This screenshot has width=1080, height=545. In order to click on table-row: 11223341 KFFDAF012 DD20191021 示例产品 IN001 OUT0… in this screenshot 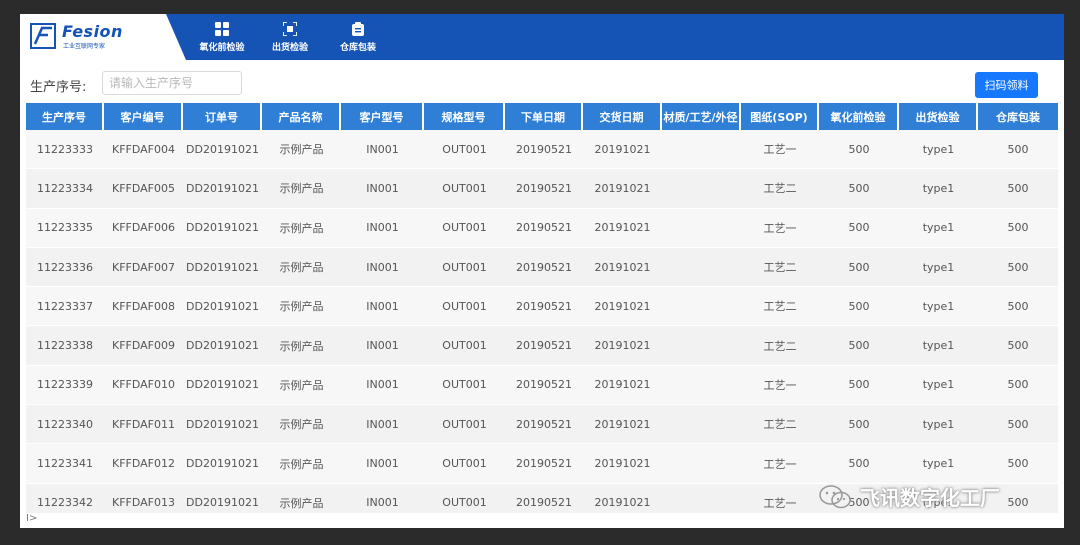, I will do `click(542, 464)`.